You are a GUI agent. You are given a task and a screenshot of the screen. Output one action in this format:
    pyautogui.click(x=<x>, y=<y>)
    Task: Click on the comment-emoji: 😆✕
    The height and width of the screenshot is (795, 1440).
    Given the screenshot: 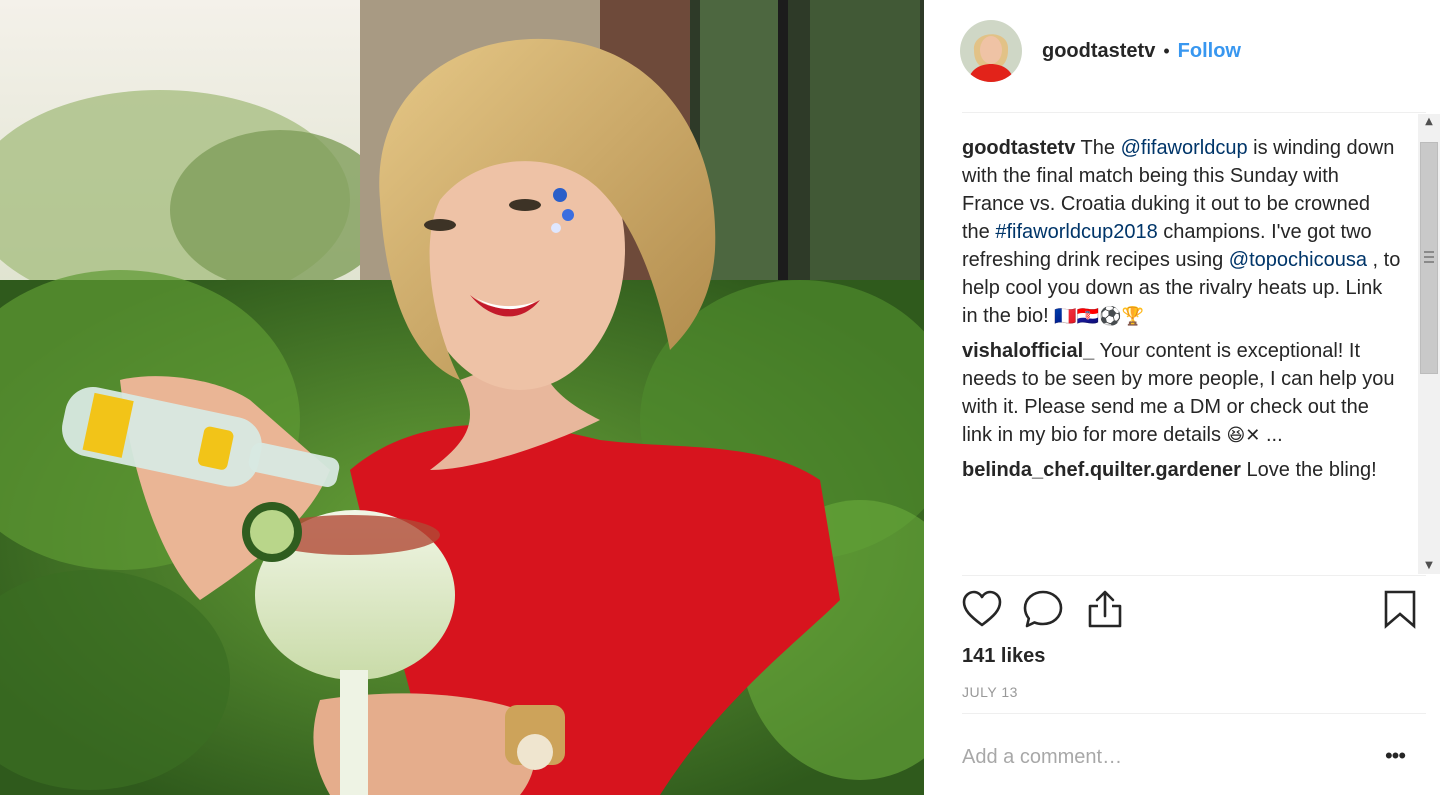 What is the action you would take?
    pyautogui.click(x=1243, y=435)
    